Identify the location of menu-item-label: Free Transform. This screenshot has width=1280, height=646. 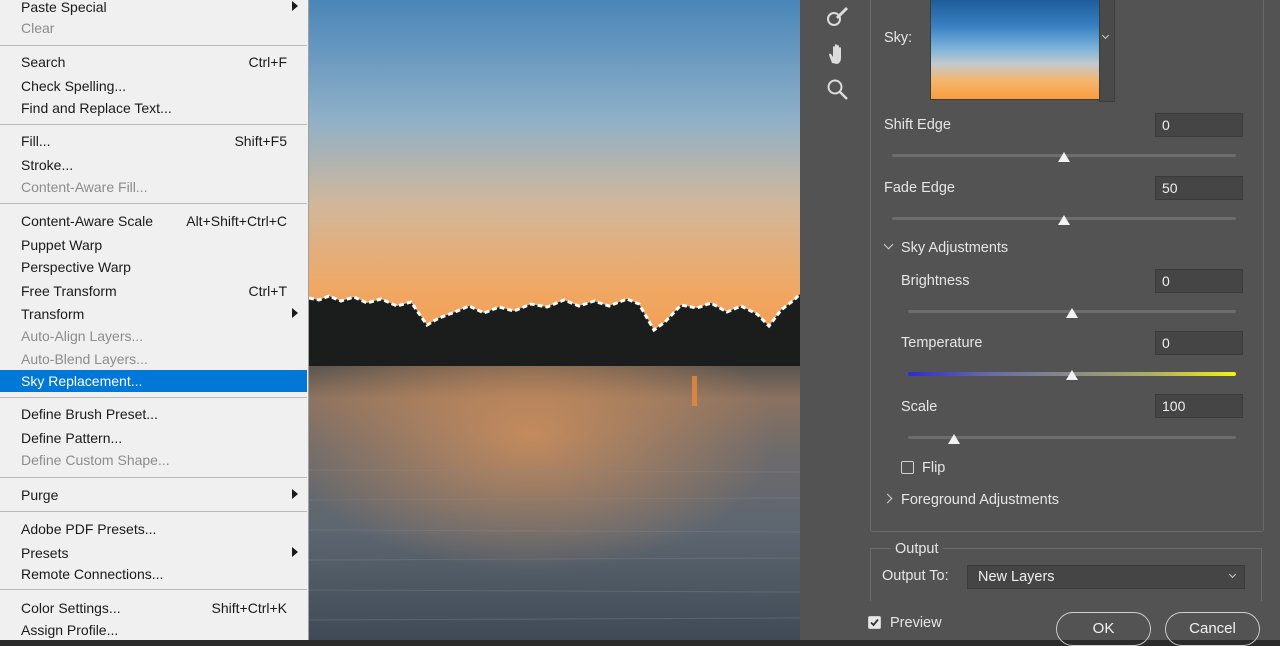
(69, 291).